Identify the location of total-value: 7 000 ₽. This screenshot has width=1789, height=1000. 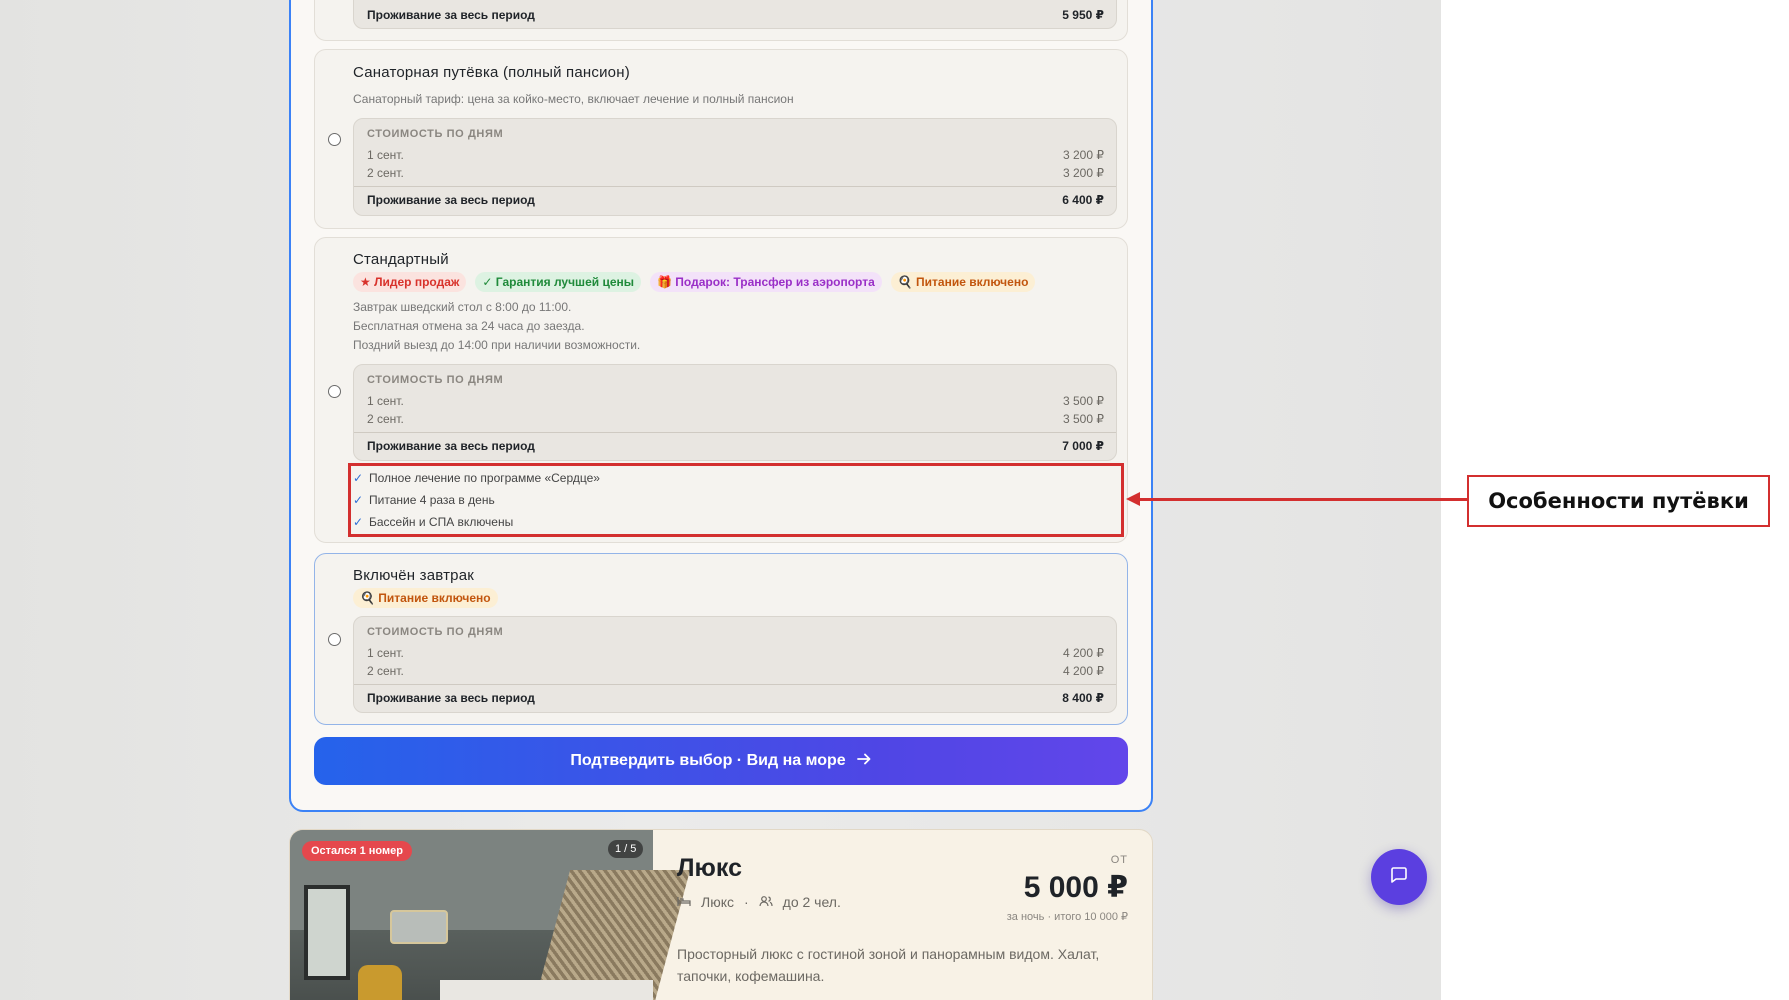
(1083, 445).